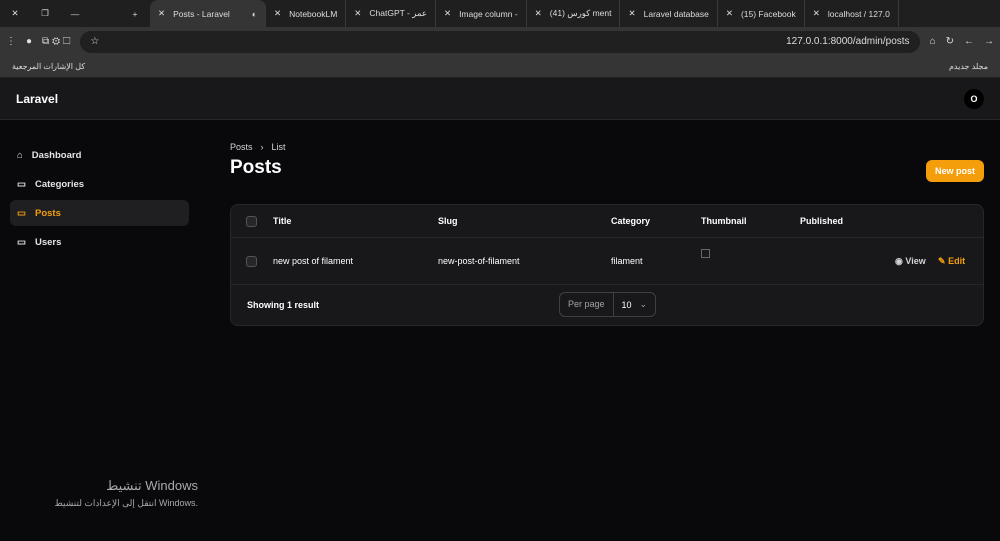 The width and height of the screenshot is (1000, 541). Describe the element at coordinates (256, 167) in the screenshot. I see `page-title: Posts` at that location.